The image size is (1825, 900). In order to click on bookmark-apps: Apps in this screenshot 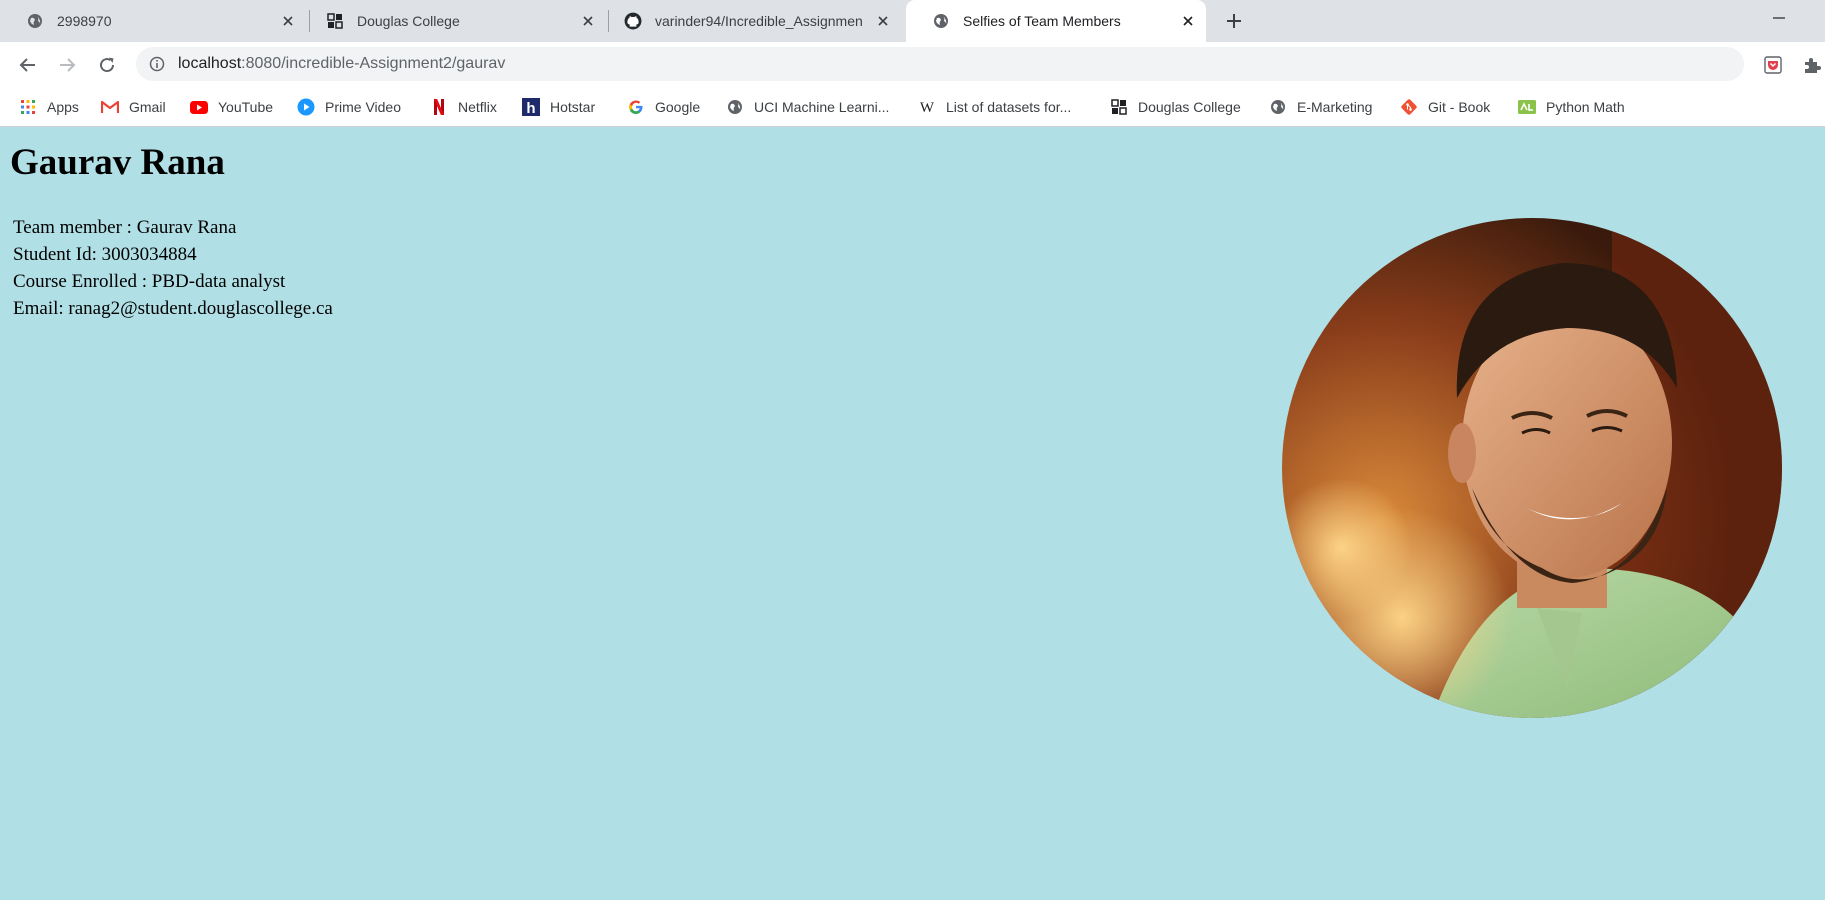, I will do `click(49, 107)`.